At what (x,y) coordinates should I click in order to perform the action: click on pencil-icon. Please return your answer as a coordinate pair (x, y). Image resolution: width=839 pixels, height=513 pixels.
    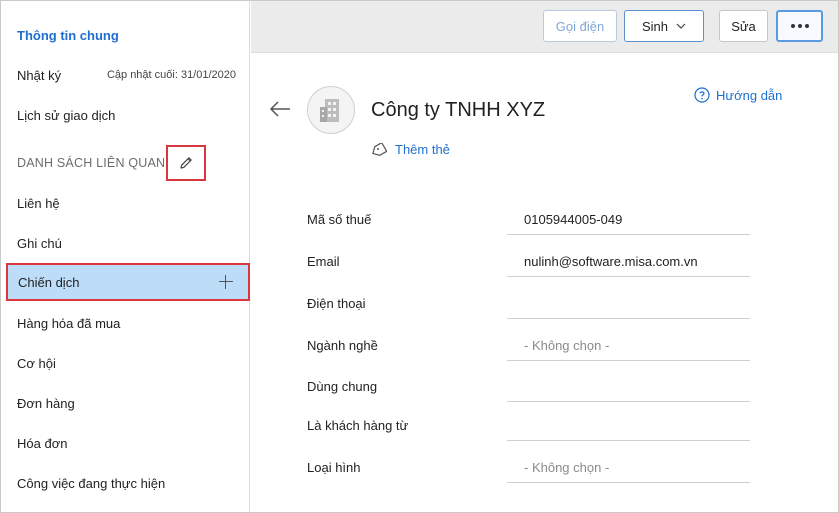
    Looking at the image, I should click on (186, 163).